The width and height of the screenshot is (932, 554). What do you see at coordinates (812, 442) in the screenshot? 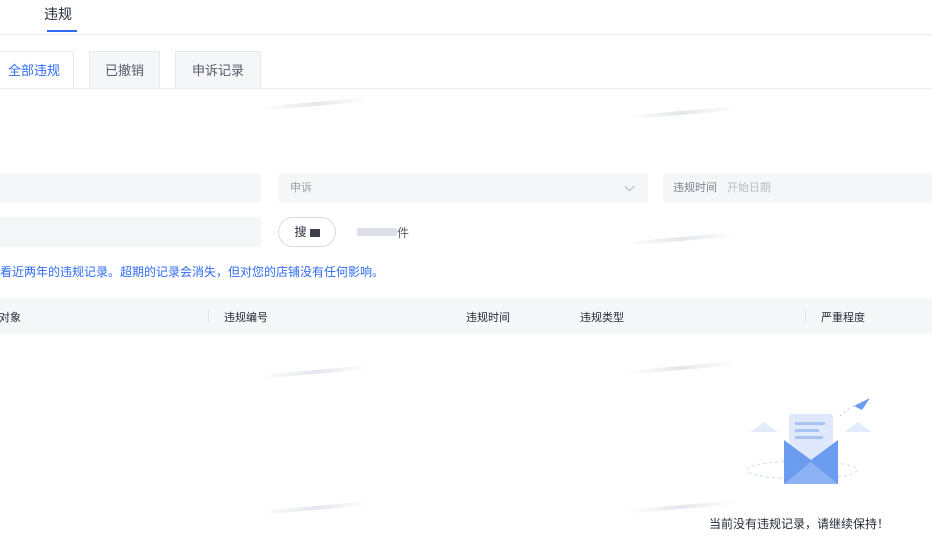
I see `empty-mailbox-icon` at bounding box center [812, 442].